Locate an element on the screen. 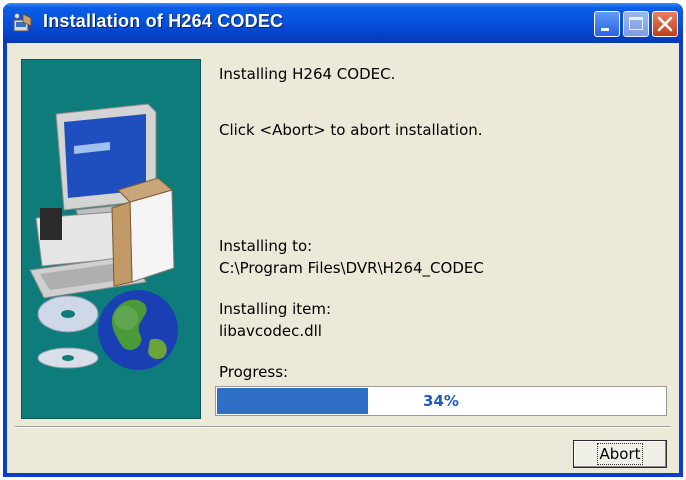  computer-globe-illustration is located at coordinates (103, 236).